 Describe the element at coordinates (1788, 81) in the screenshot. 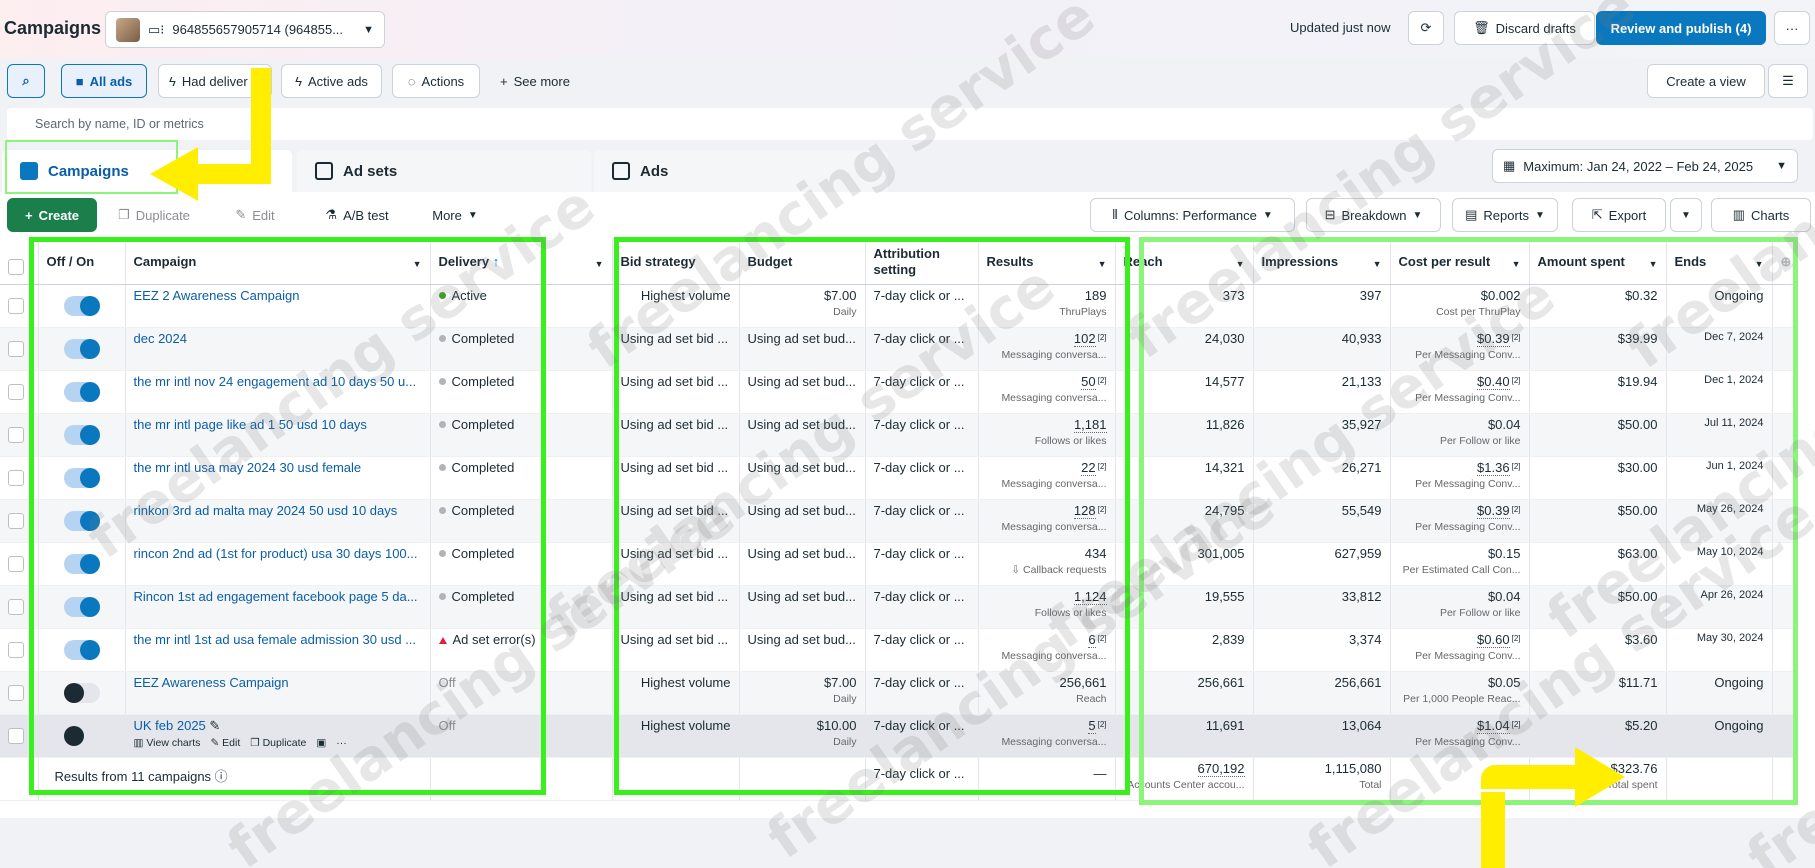

I see `settings-button: ☰` at that location.